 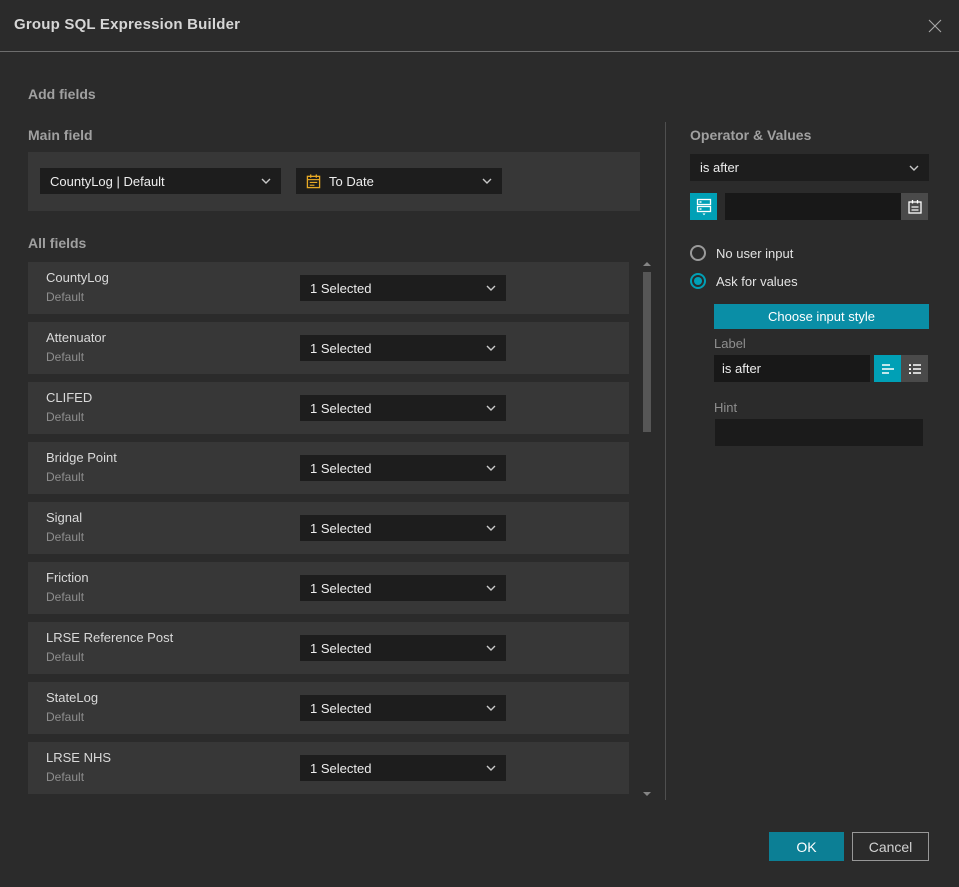 I want to click on field-row: CLIFED Default 1 Selected, so click(x=328, y=408).